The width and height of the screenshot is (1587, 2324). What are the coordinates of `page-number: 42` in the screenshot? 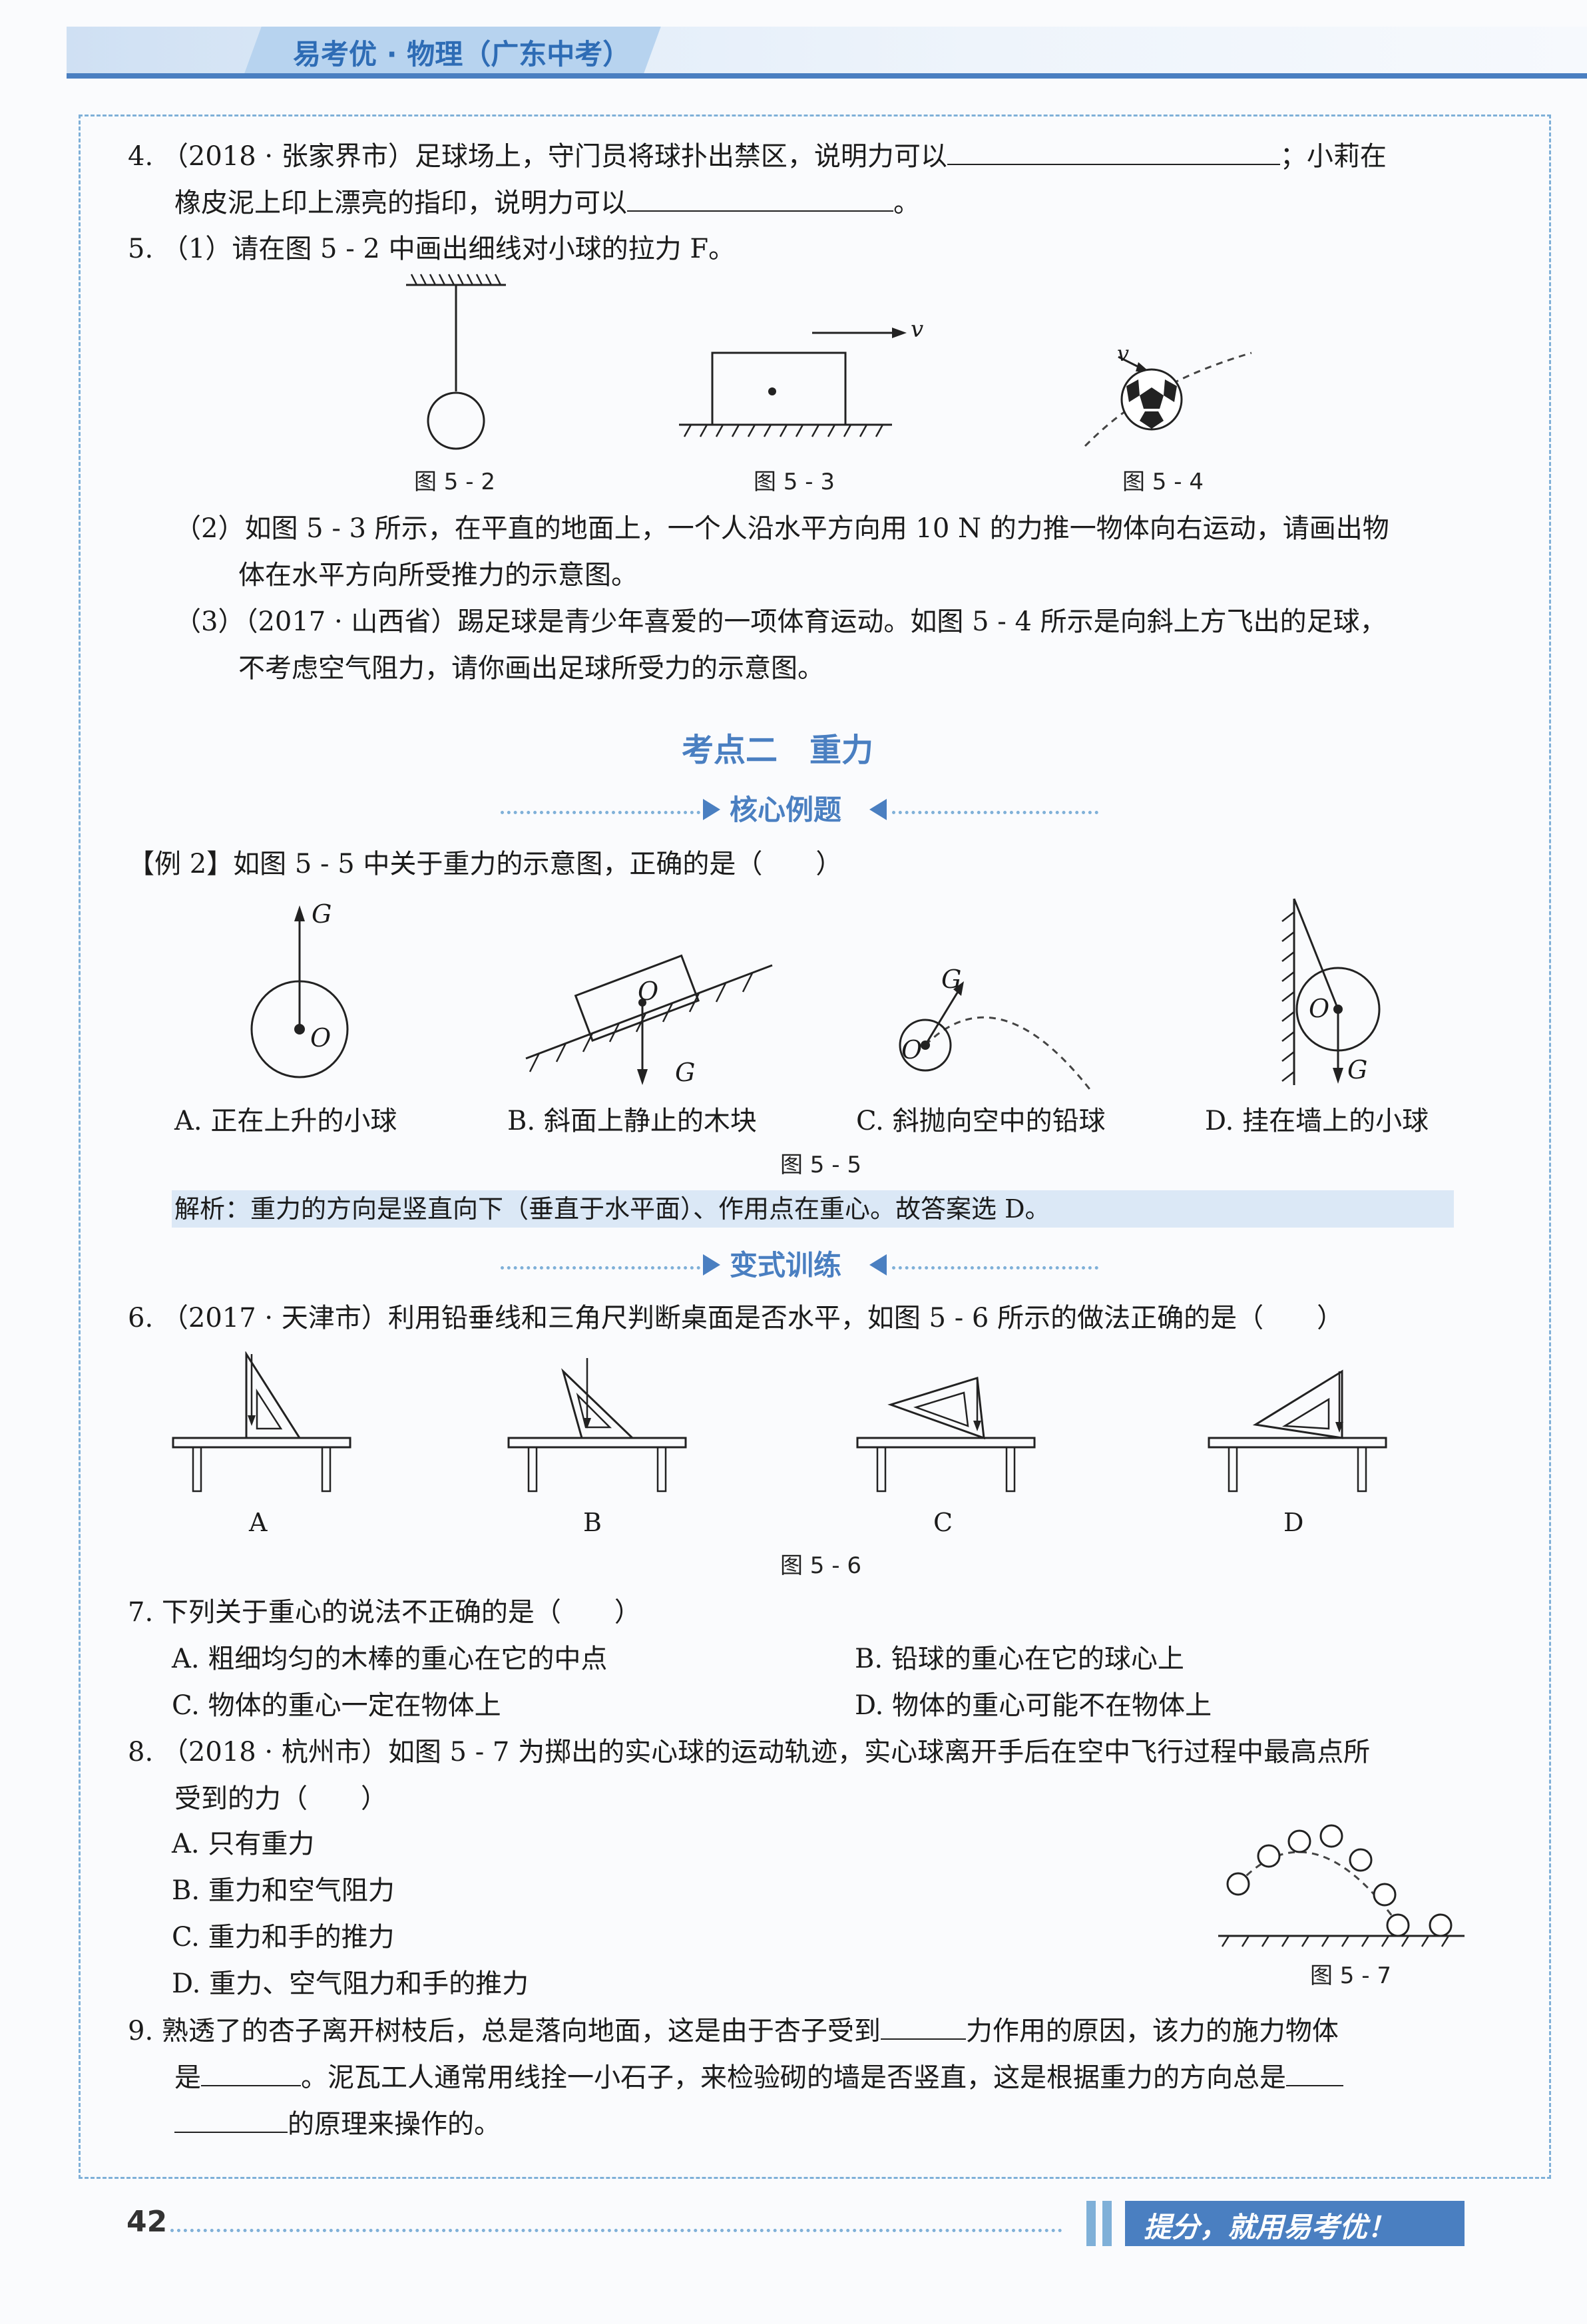 It's located at (147, 2222).